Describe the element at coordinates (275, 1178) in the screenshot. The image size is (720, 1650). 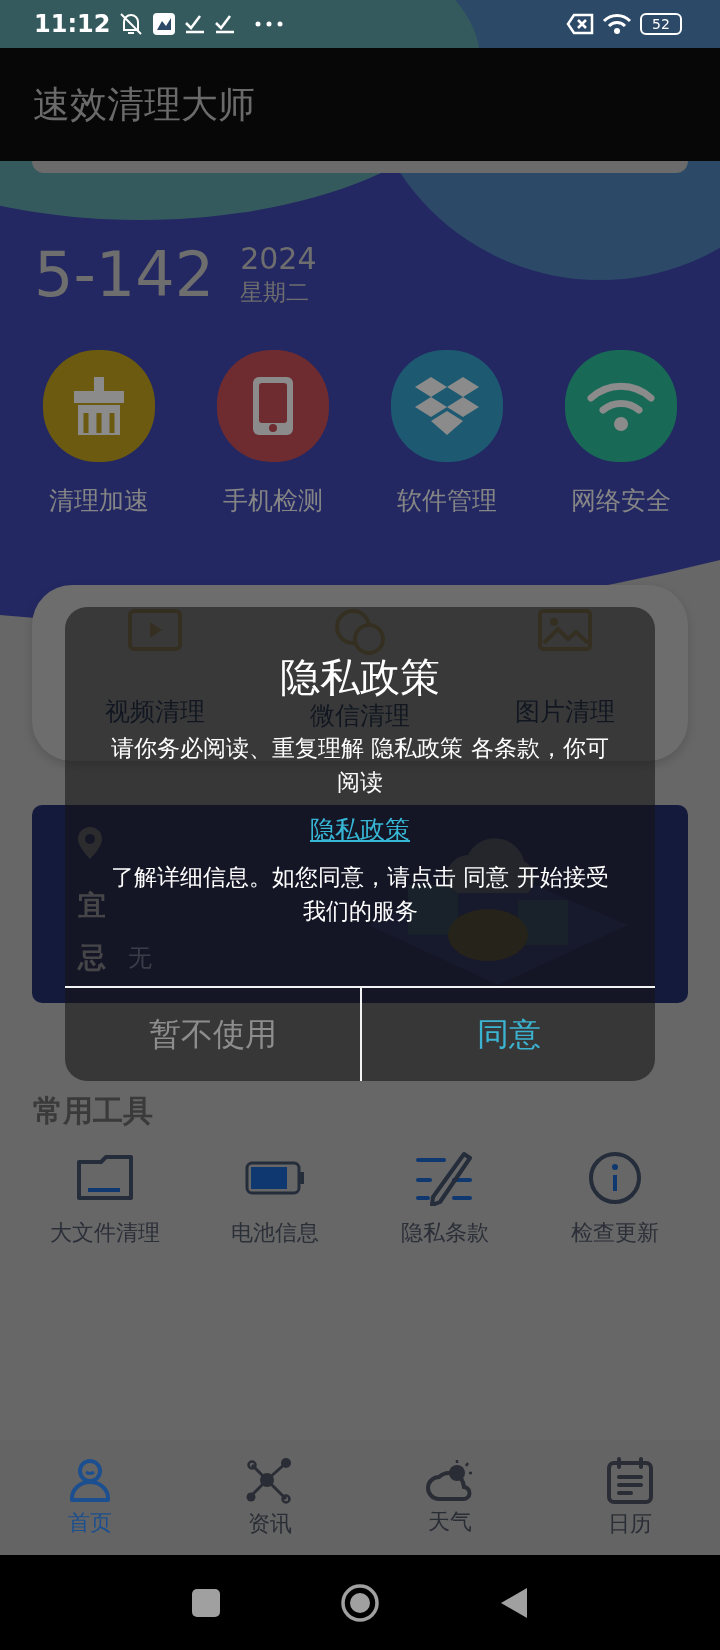
I see `battery-icon` at that location.